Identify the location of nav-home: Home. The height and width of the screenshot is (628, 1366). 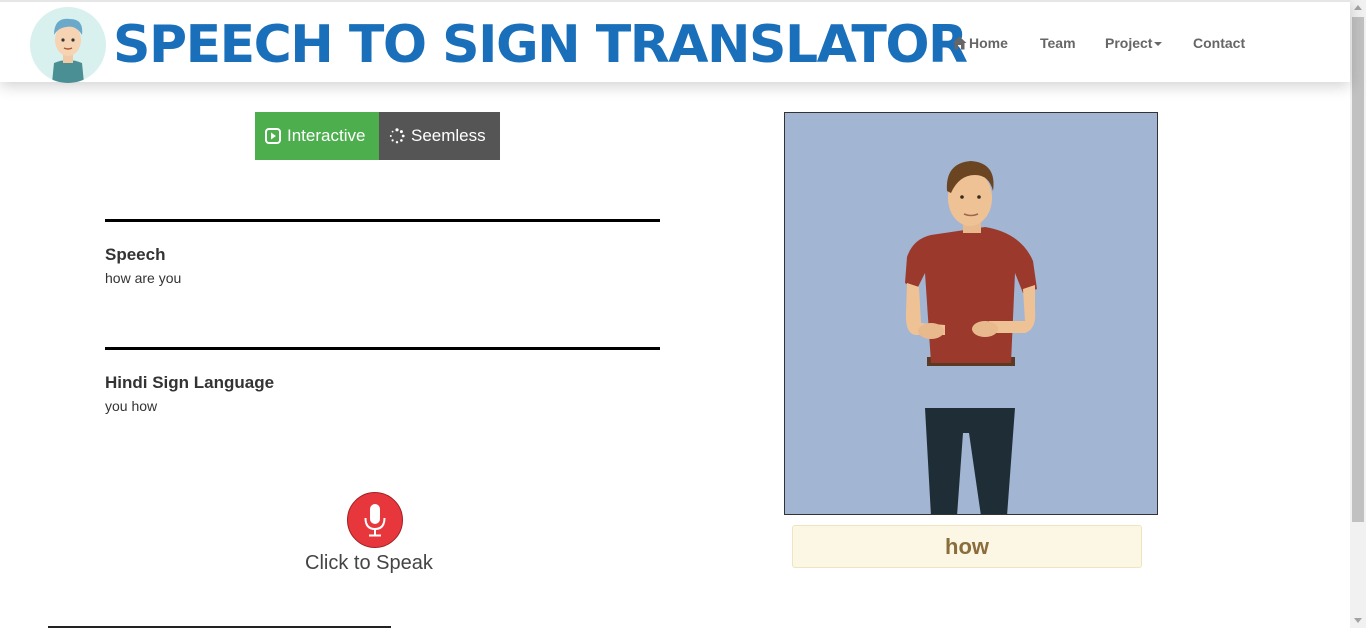
(980, 43).